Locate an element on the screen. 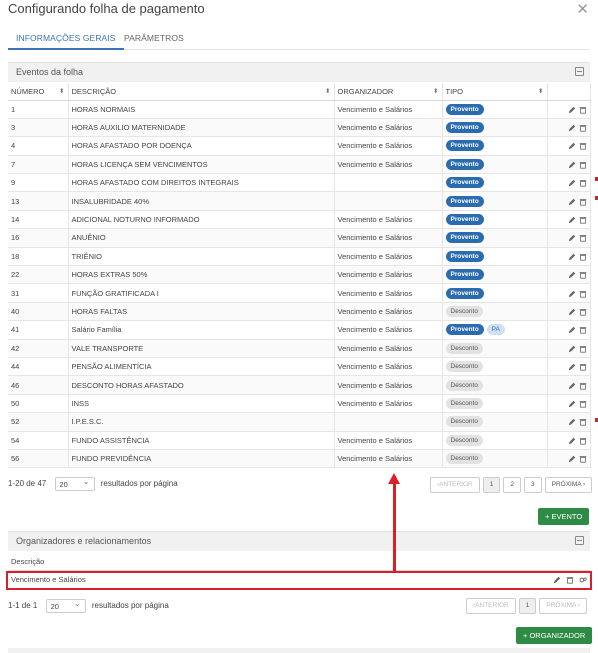 The image size is (598, 653). page-3-button: 3 is located at coordinates (533, 485).